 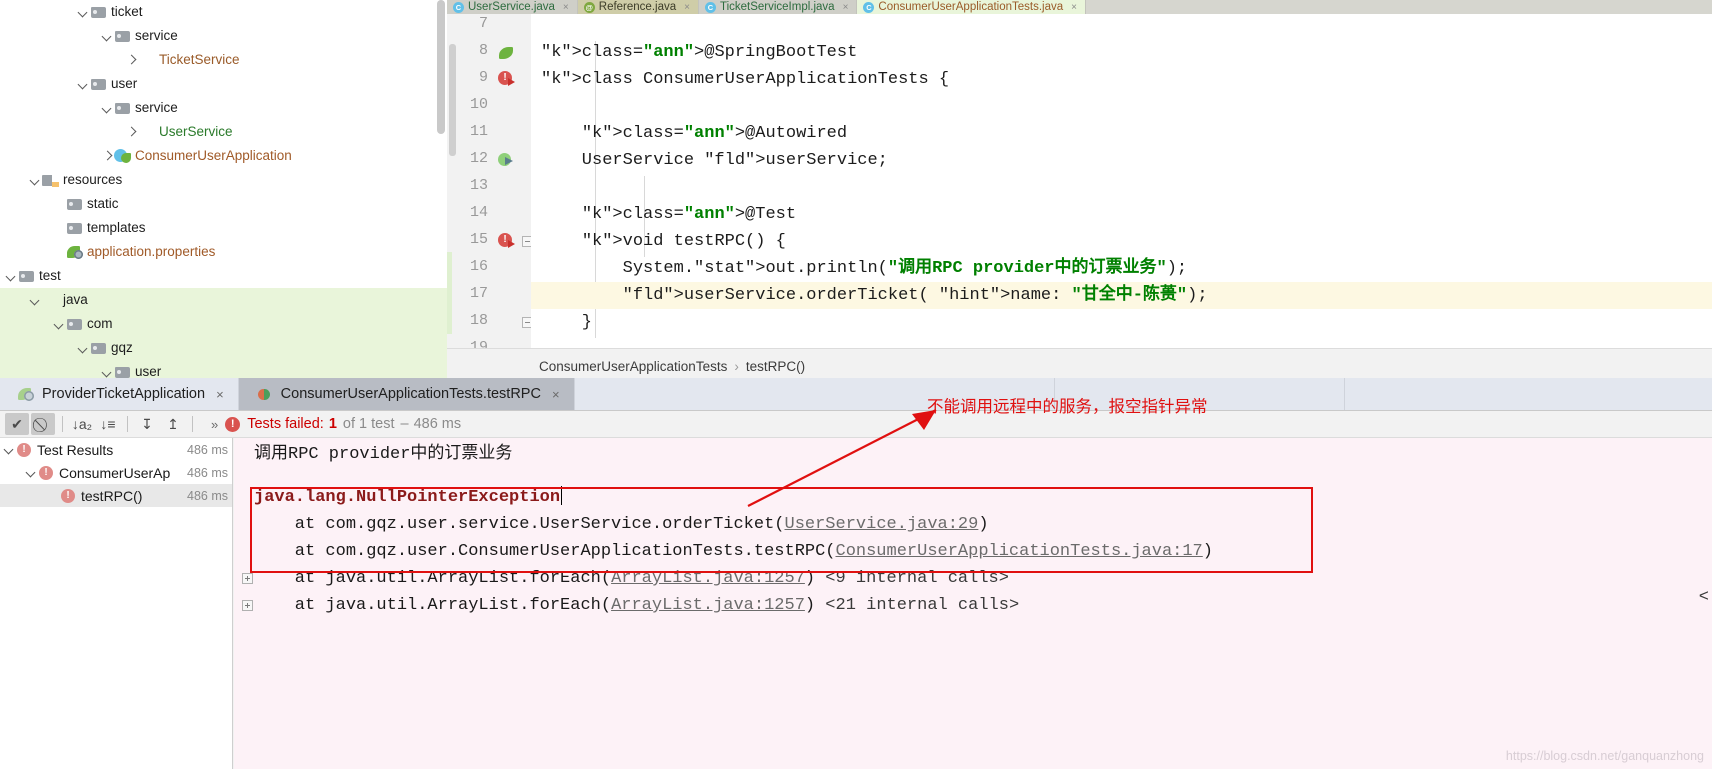 I want to click on editor-gutter: 78910111213141516171819, so click(x=490, y=185).